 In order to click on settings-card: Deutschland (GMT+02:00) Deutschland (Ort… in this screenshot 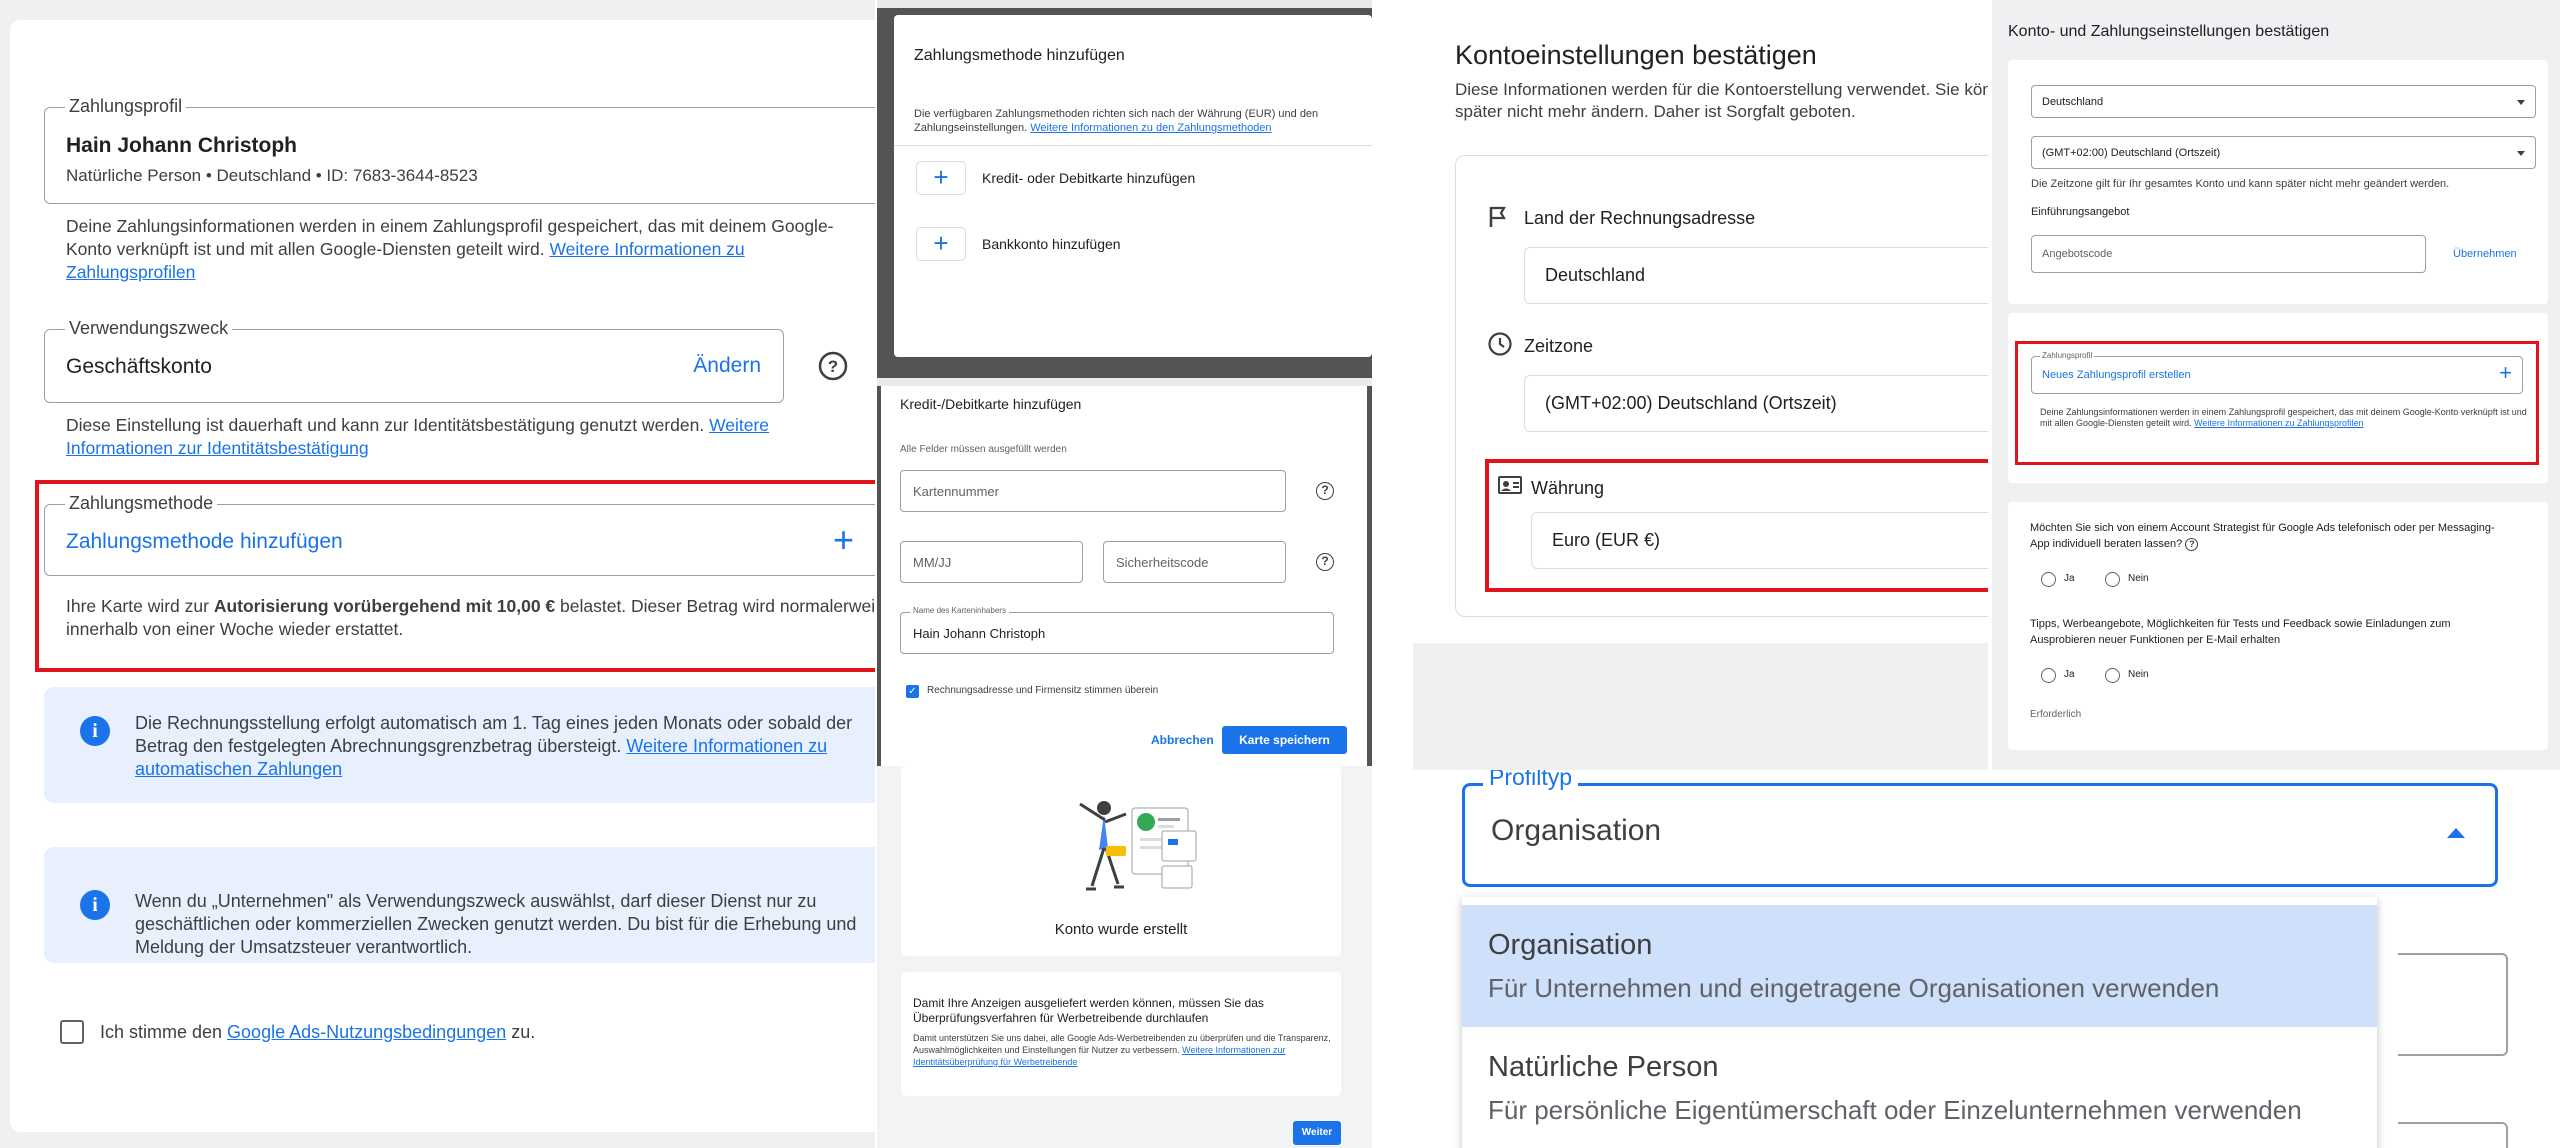, I will do `click(2278, 182)`.